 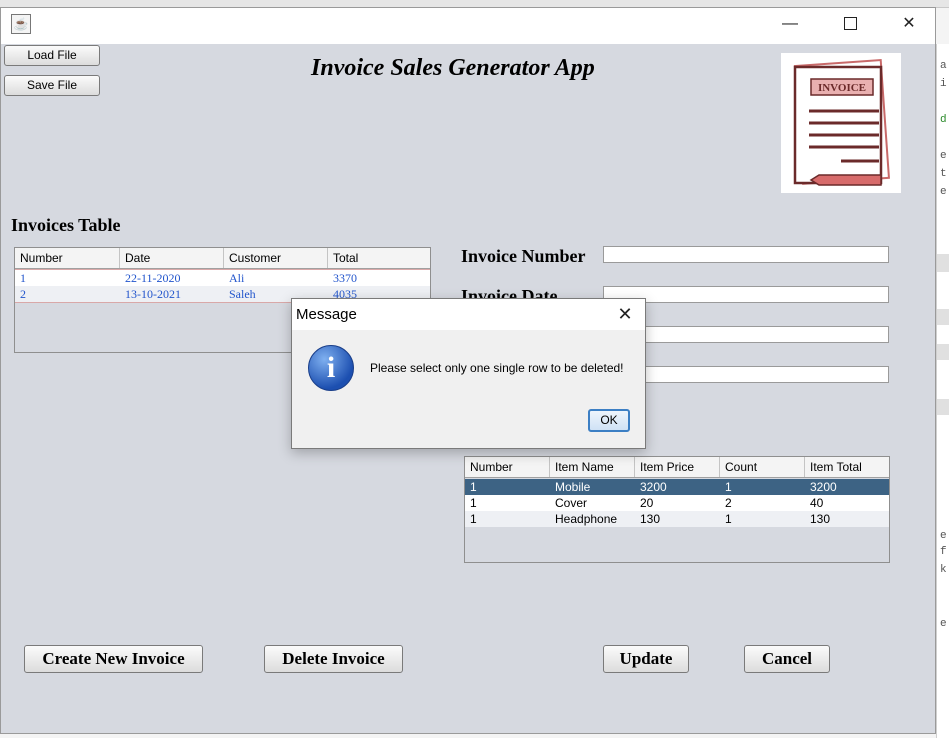 I want to click on code-fragment: t, so click(x=943, y=174).